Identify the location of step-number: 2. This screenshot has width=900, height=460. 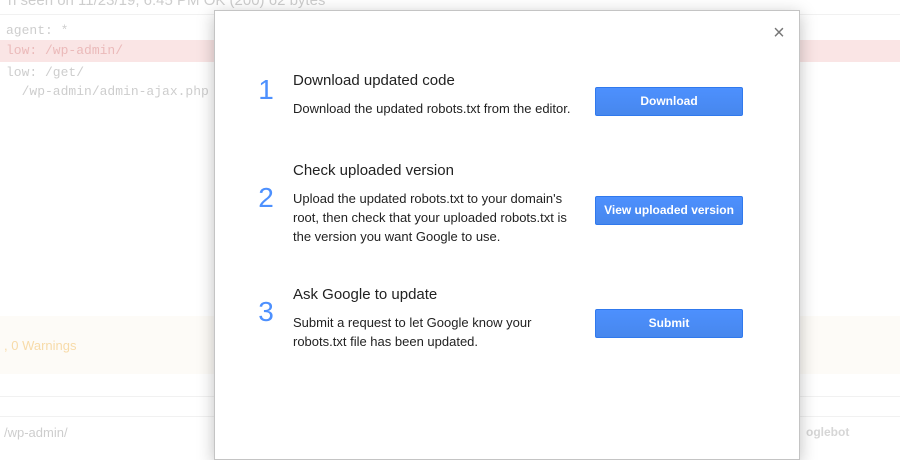
(266, 197).